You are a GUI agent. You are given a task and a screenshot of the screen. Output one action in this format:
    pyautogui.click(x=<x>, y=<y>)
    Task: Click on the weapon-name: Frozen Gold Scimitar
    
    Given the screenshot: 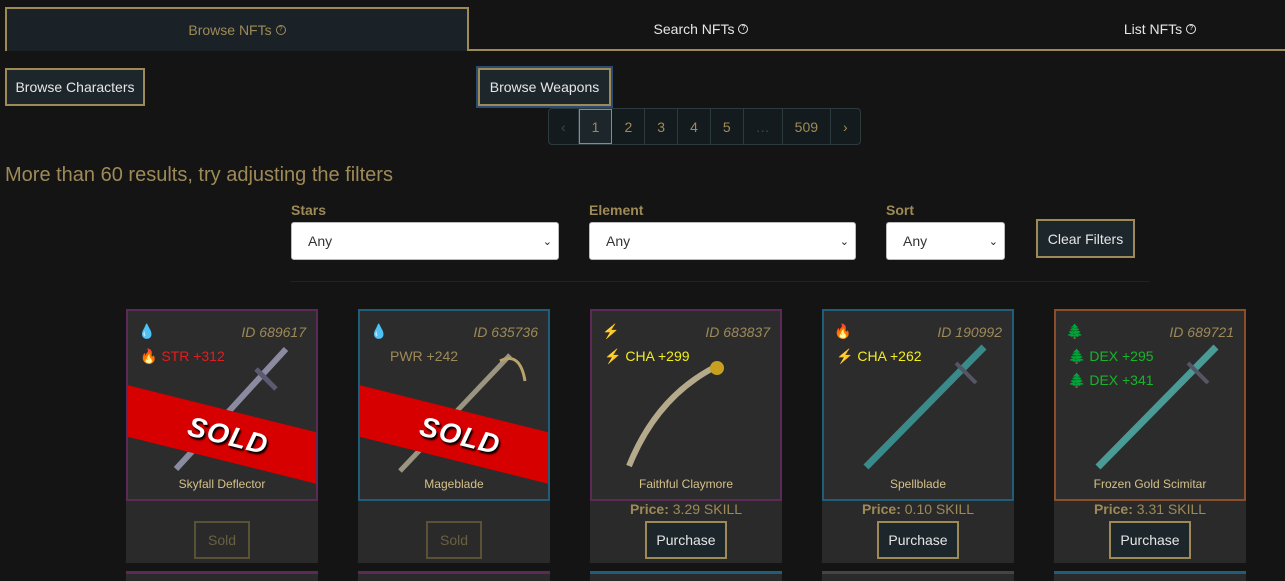 What is the action you would take?
    pyautogui.click(x=1150, y=484)
    